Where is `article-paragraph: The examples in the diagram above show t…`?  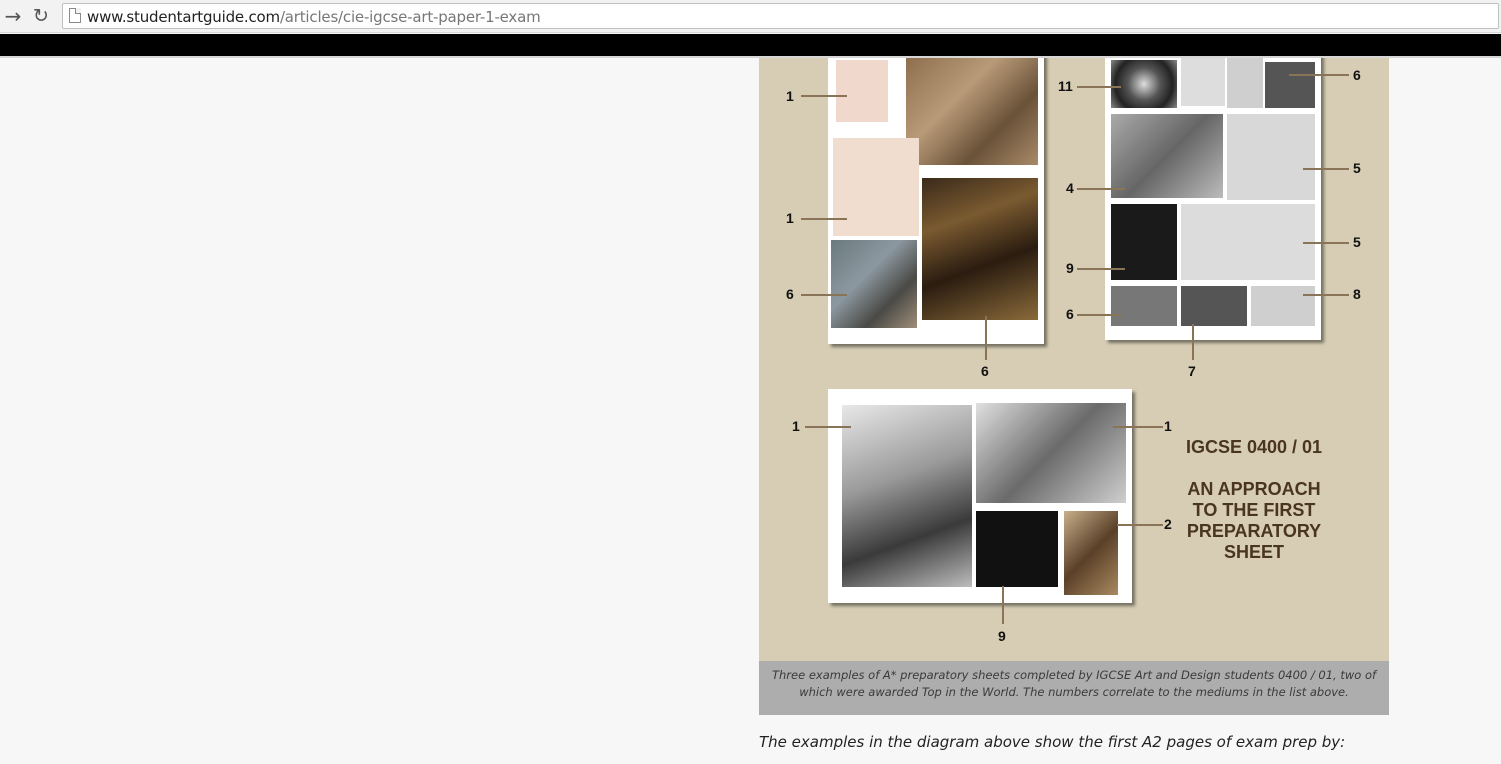
article-paragraph: The examples in the diagram above show t… is located at coordinates (1052, 742).